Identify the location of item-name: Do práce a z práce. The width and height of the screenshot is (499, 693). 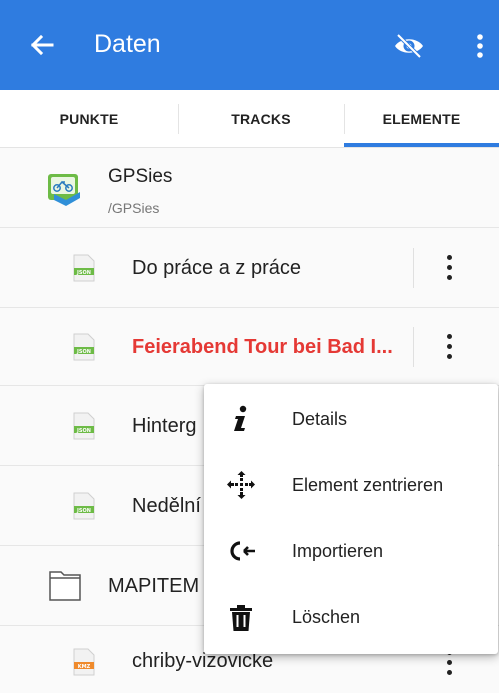
(216, 268).